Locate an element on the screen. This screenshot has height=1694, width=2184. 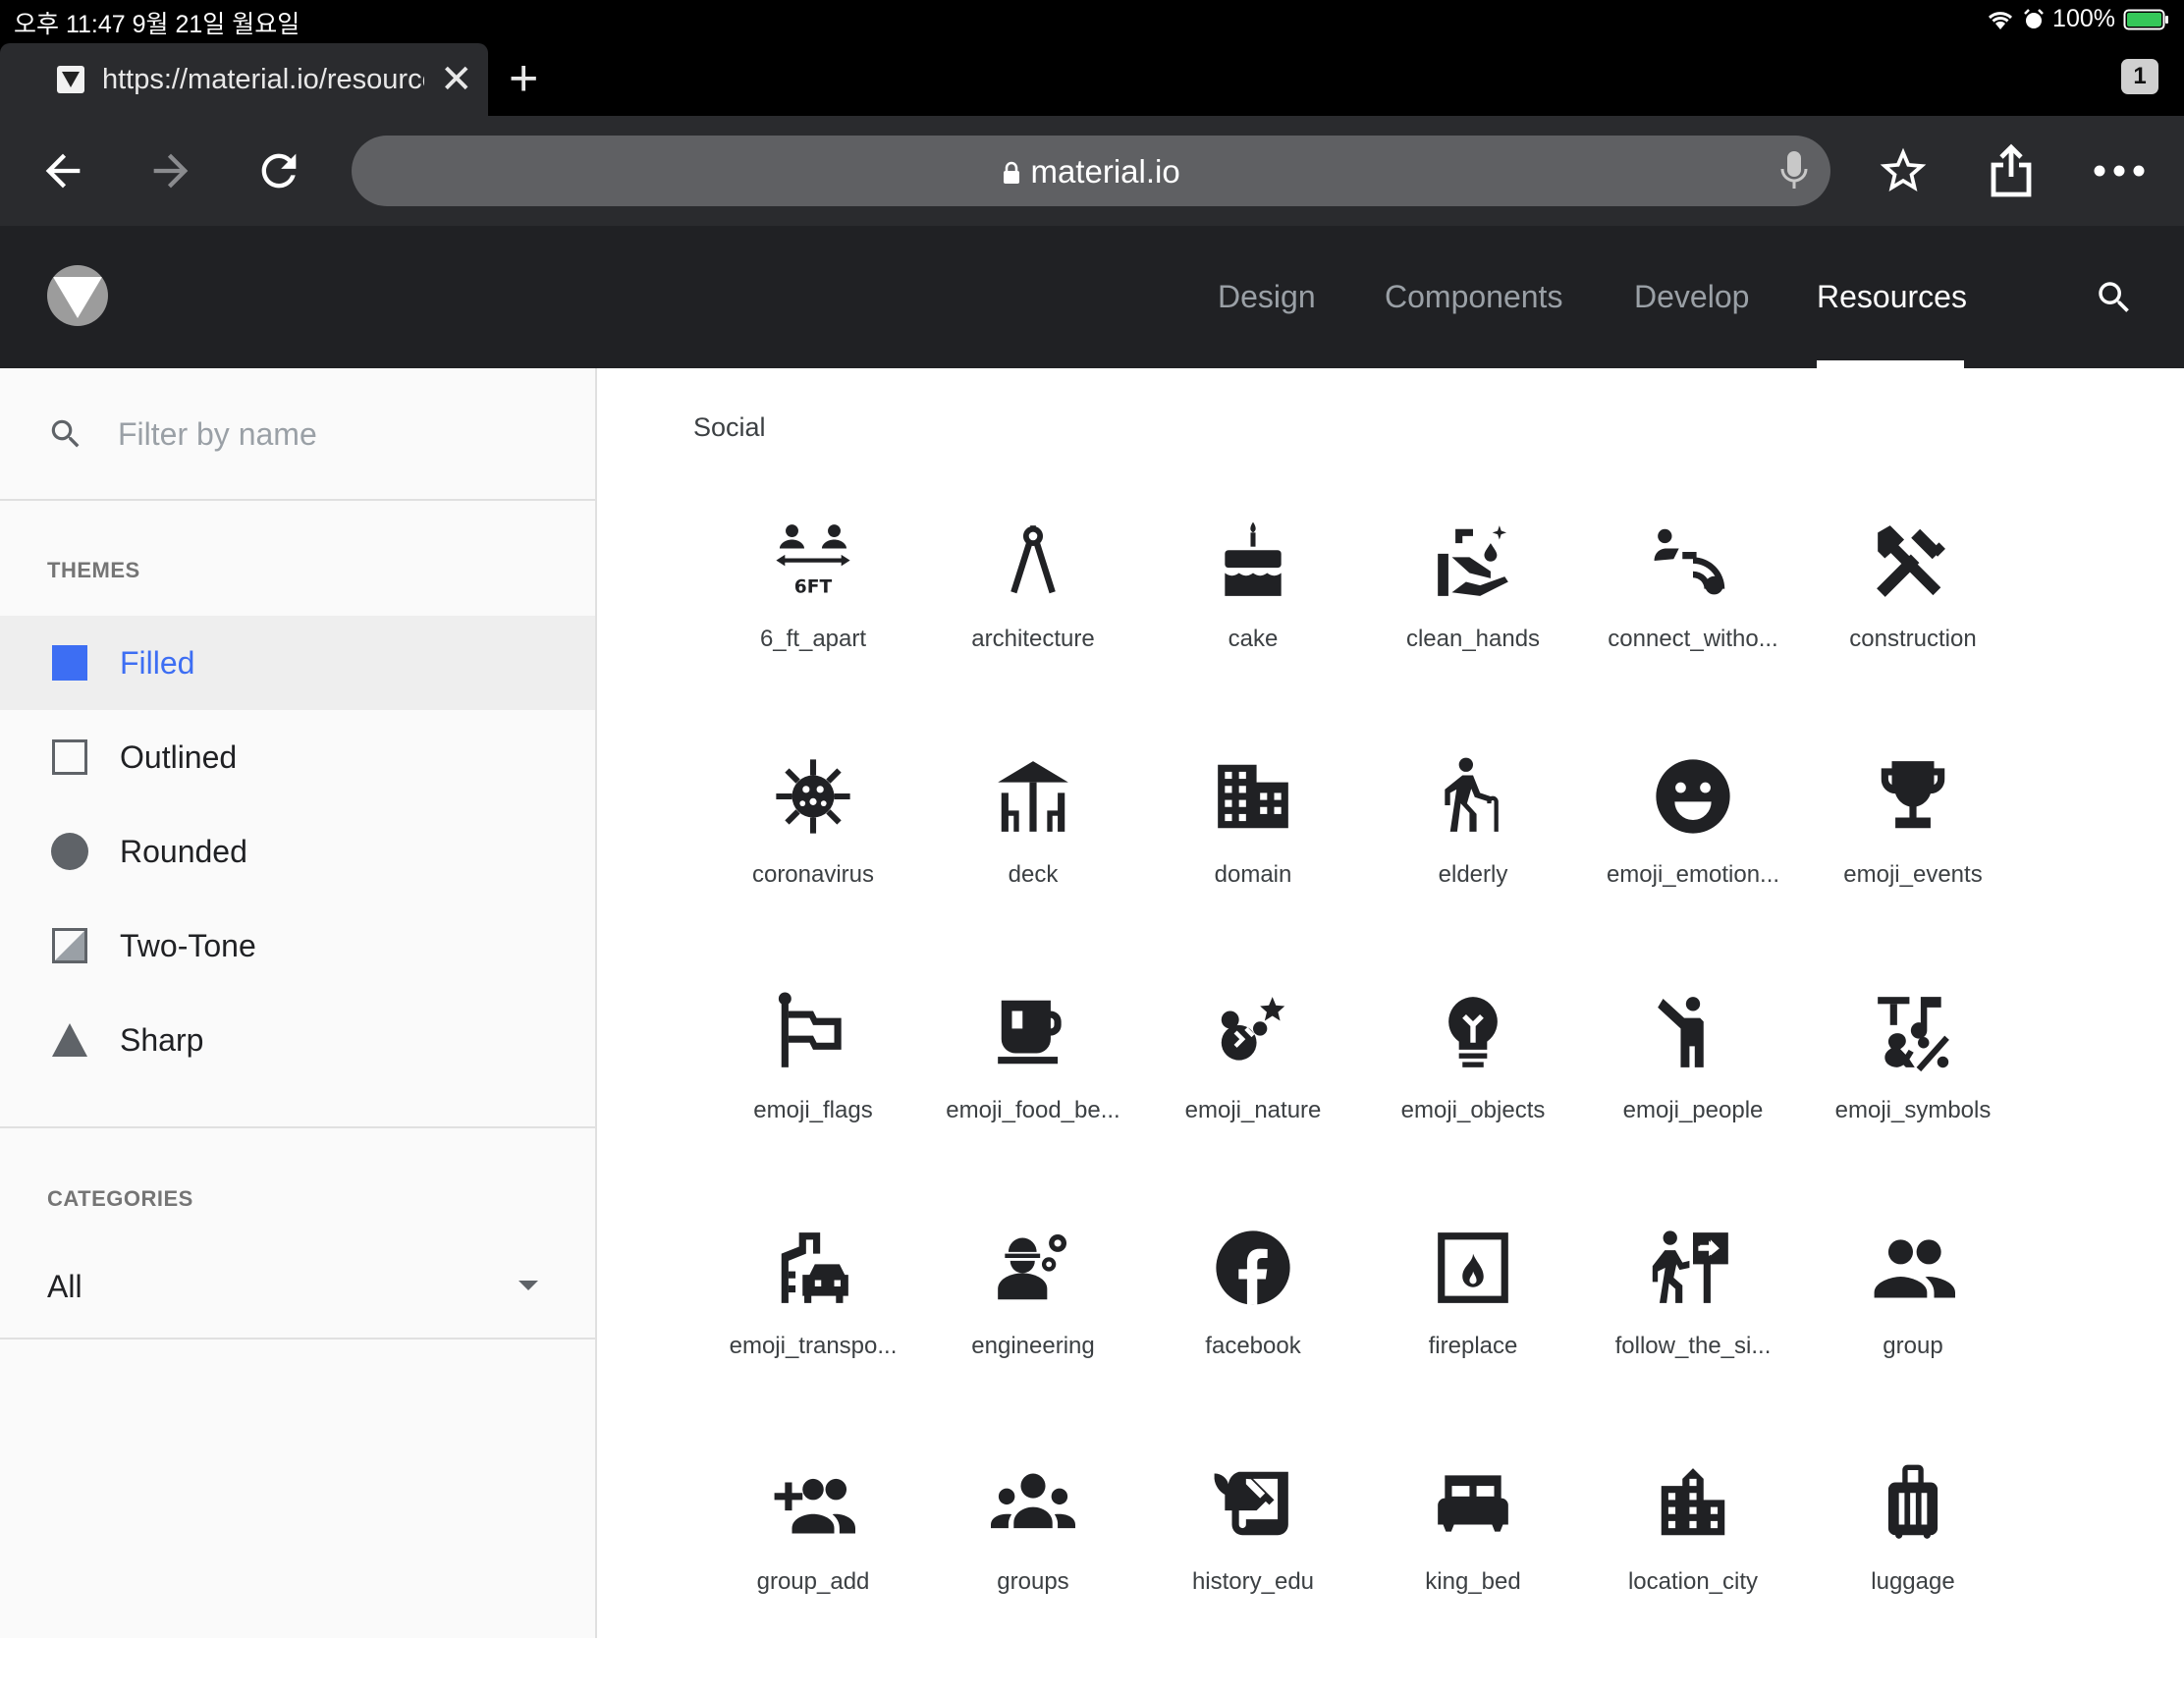
new-tab-button: + is located at coordinates (523, 78).